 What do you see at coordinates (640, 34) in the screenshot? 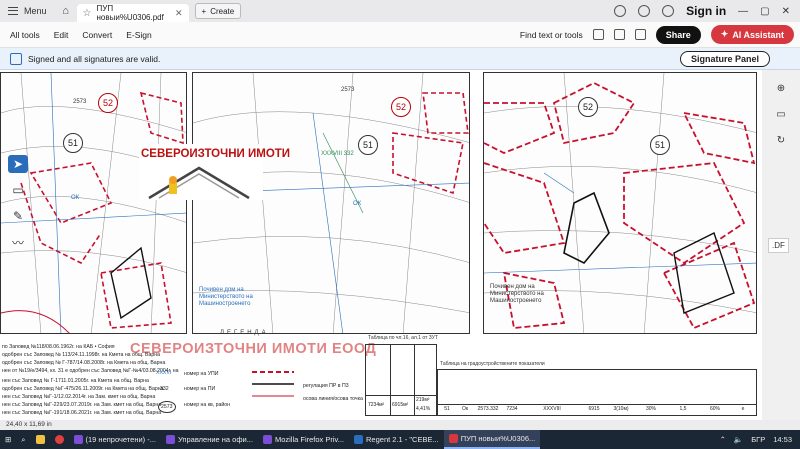
I see `print-icon` at bounding box center [640, 34].